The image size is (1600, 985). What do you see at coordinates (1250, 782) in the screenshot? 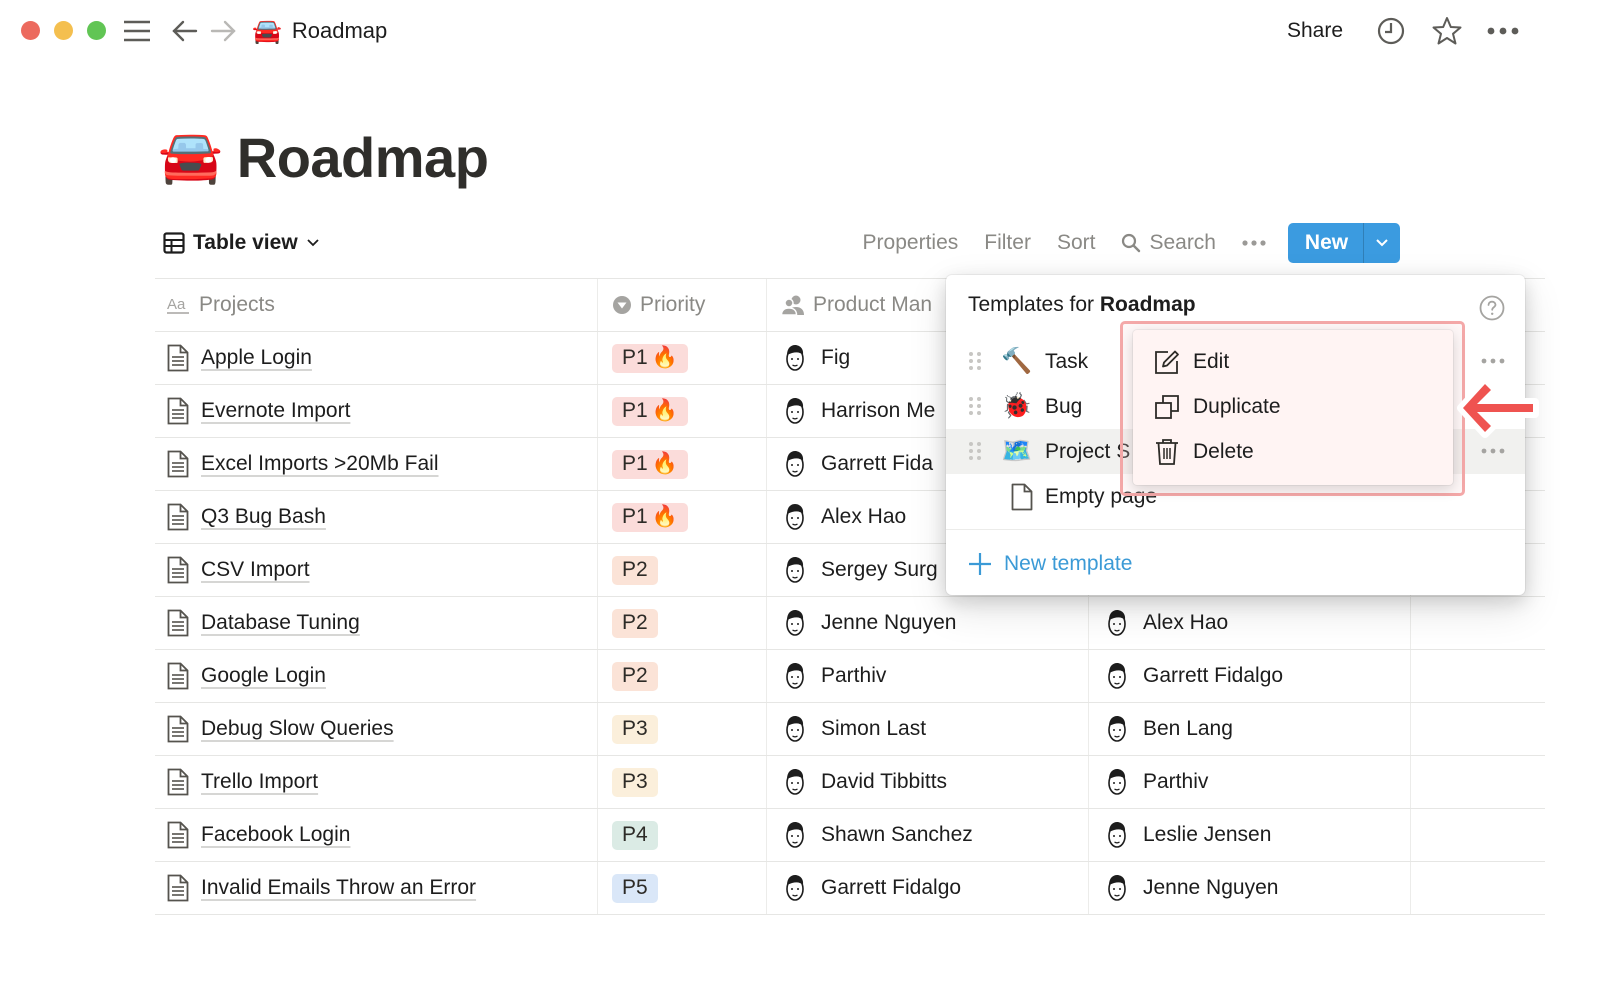
I see `cell-engineer: Parthiv` at bounding box center [1250, 782].